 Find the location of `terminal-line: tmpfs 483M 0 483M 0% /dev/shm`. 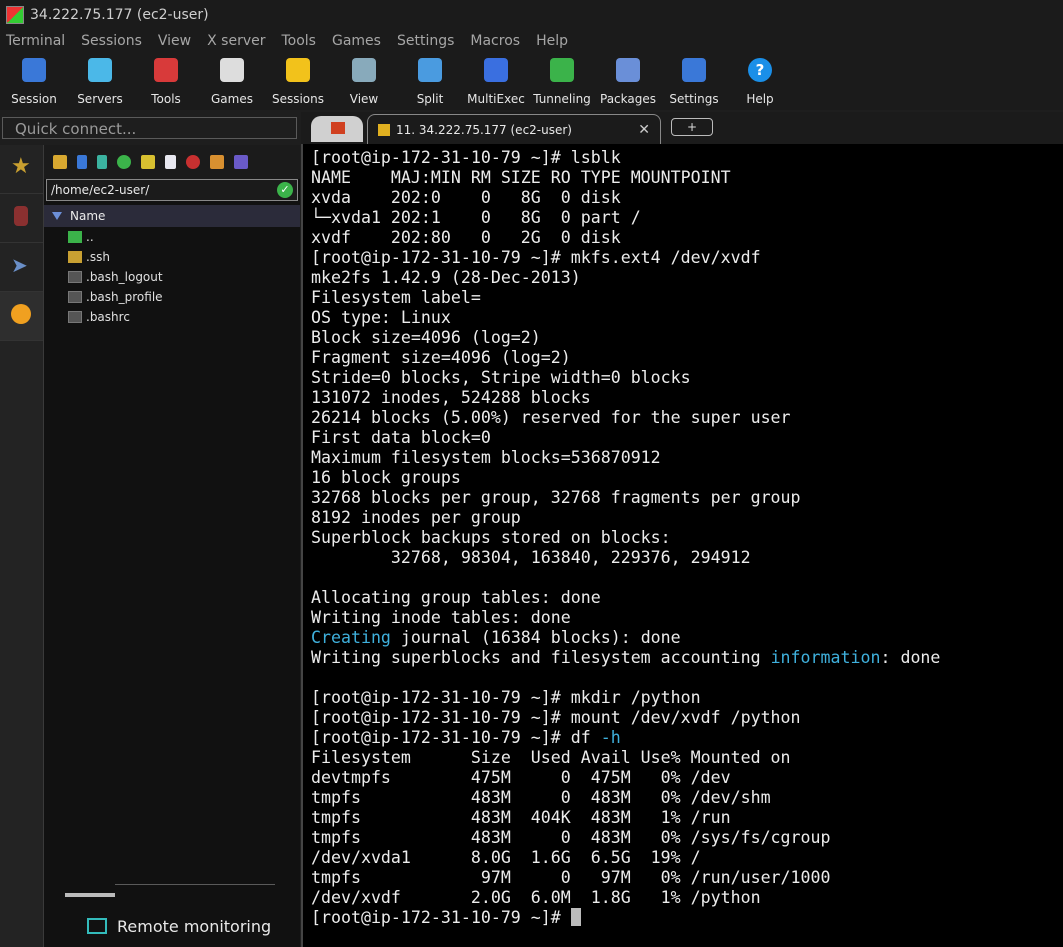

terminal-line: tmpfs 483M 0 483M 0% /dev/shm is located at coordinates (541, 797).